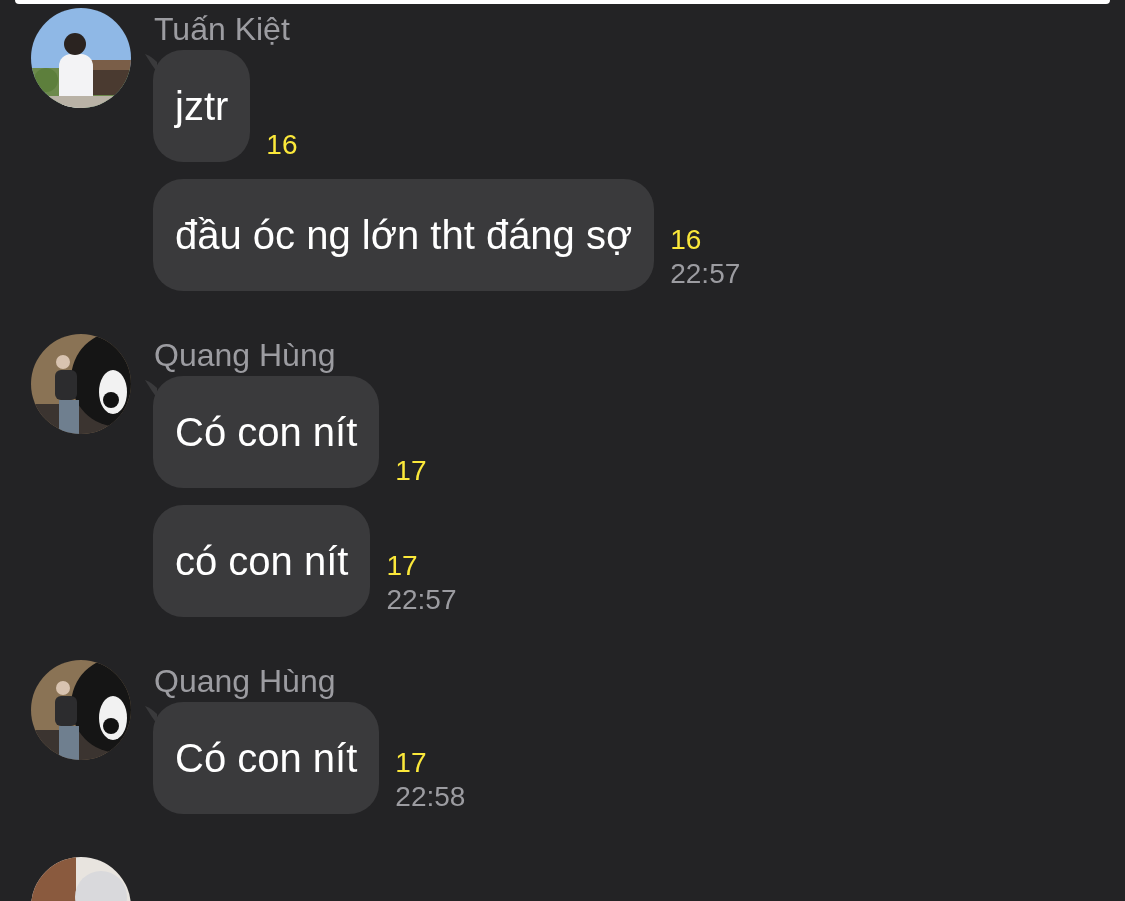 This screenshot has height=901, width=1125. Describe the element at coordinates (222, 29) in the screenshot. I see `sender-name: Tuấn Kiệt` at that location.